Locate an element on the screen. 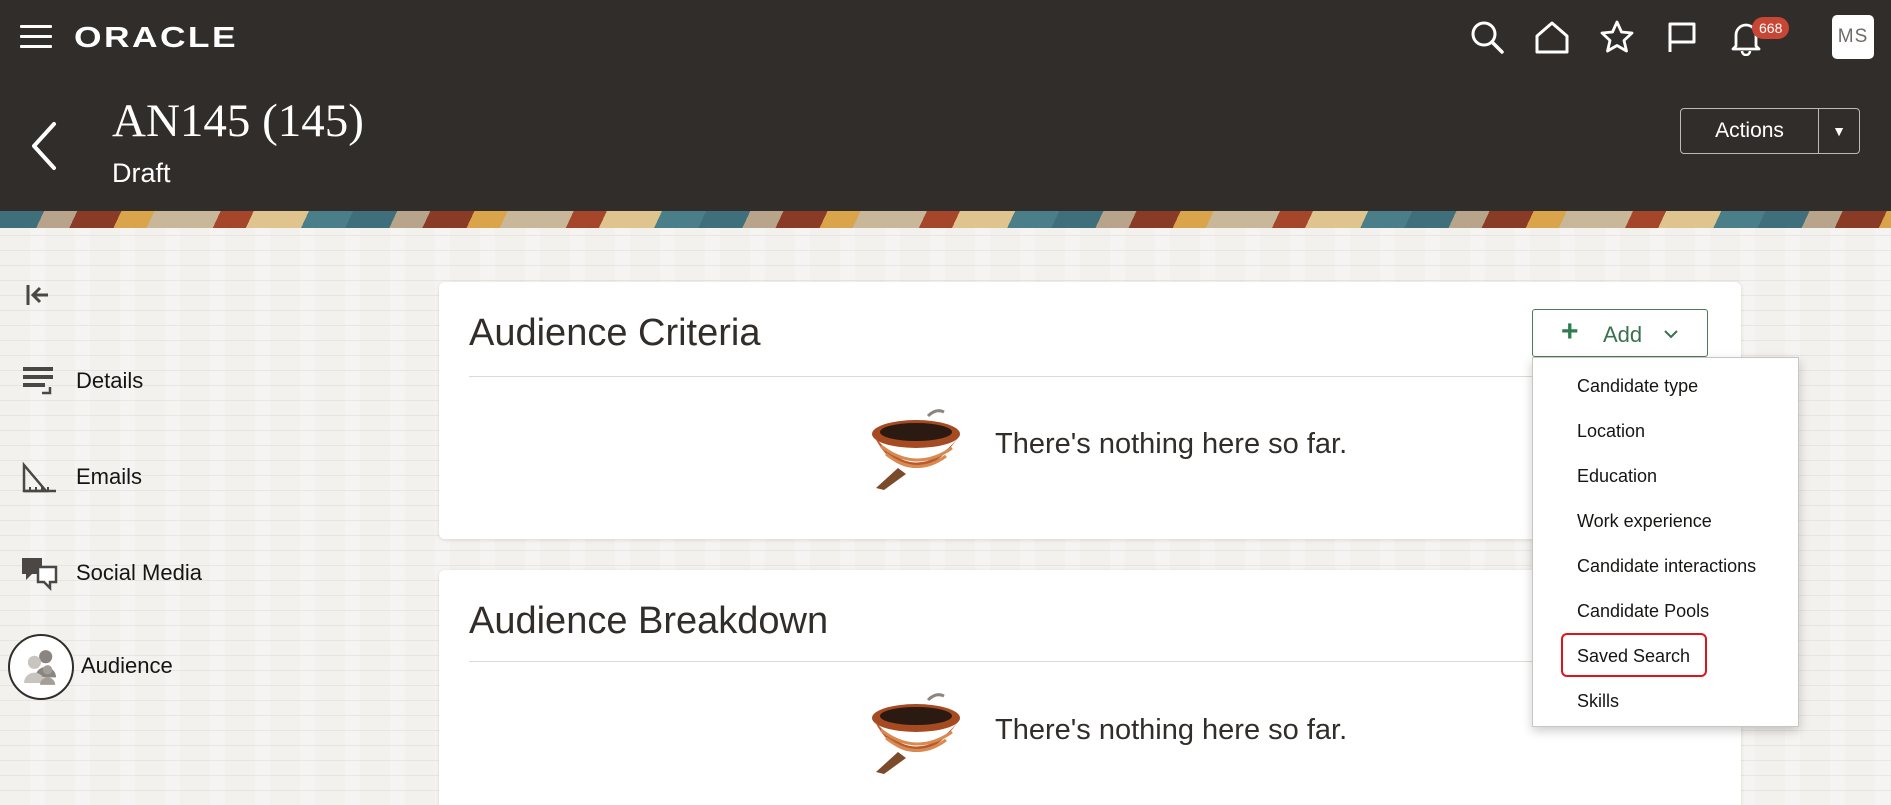  notification-count-badge: 668 is located at coordinates (1771, 28).